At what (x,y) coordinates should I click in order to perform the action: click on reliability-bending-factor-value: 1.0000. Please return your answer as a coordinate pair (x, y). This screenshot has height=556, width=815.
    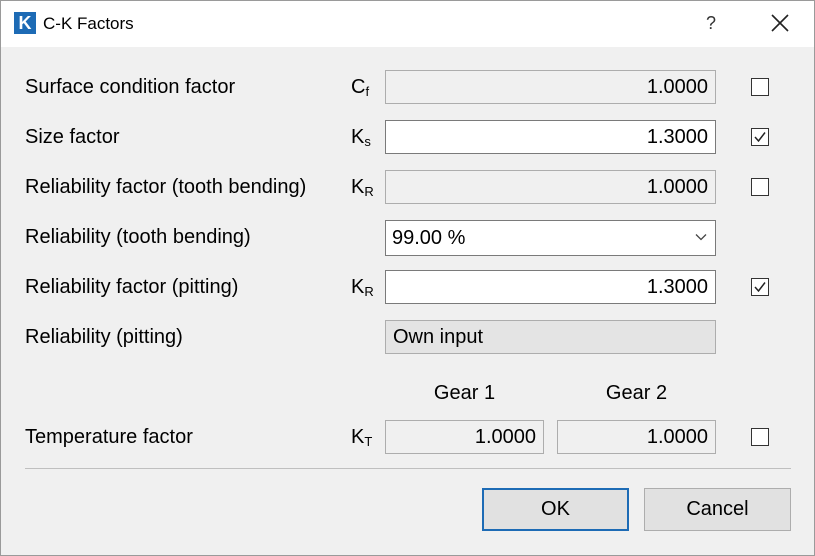
    Looking at the image, I should click on (550, 187).